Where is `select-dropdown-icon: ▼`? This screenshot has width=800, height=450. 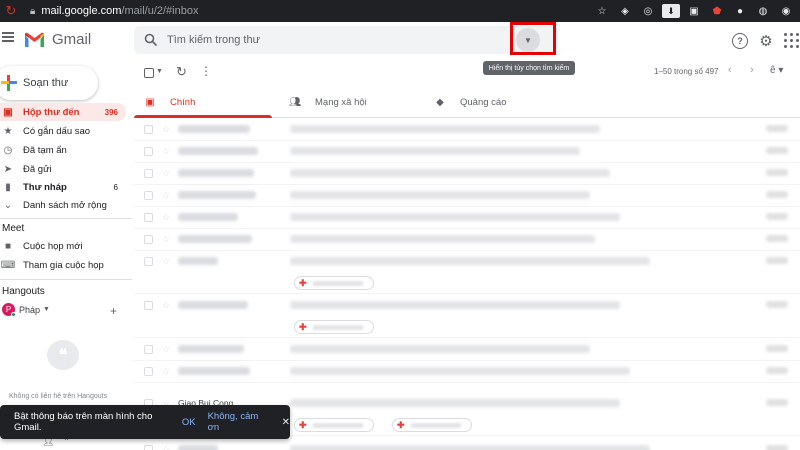
select-dropdown-icon: ▼ is located at coordinates (159, 71).